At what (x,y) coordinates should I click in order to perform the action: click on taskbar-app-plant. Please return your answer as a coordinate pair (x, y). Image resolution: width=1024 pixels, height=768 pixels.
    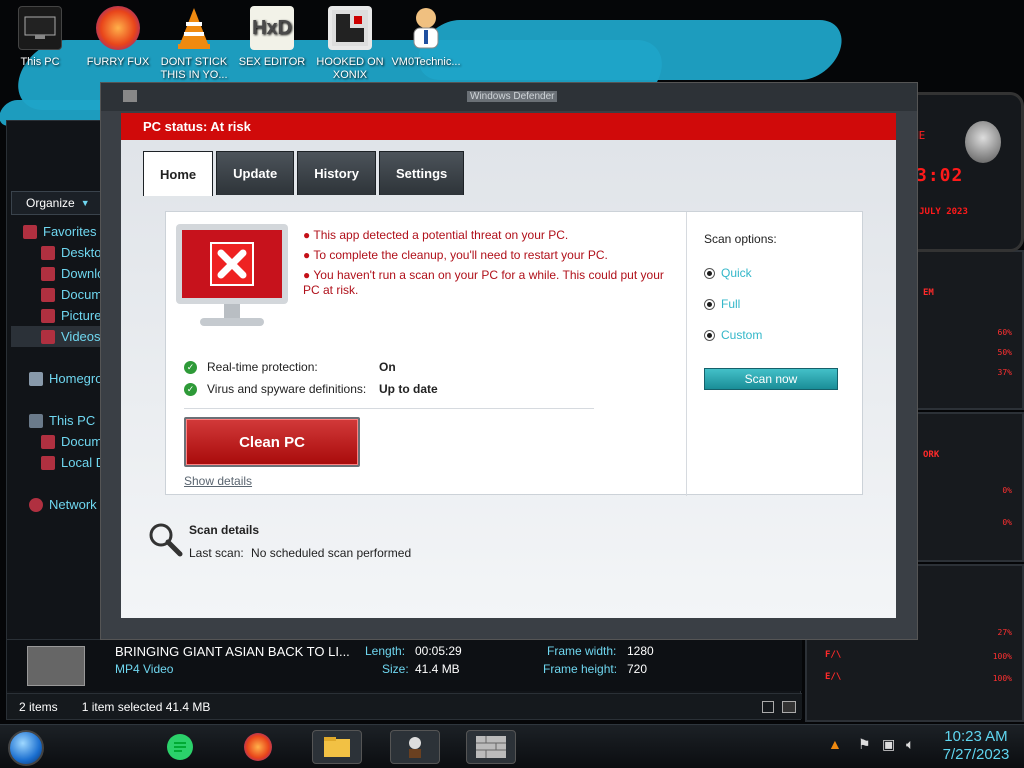
    Looking at the image, I should click on (415, 747).